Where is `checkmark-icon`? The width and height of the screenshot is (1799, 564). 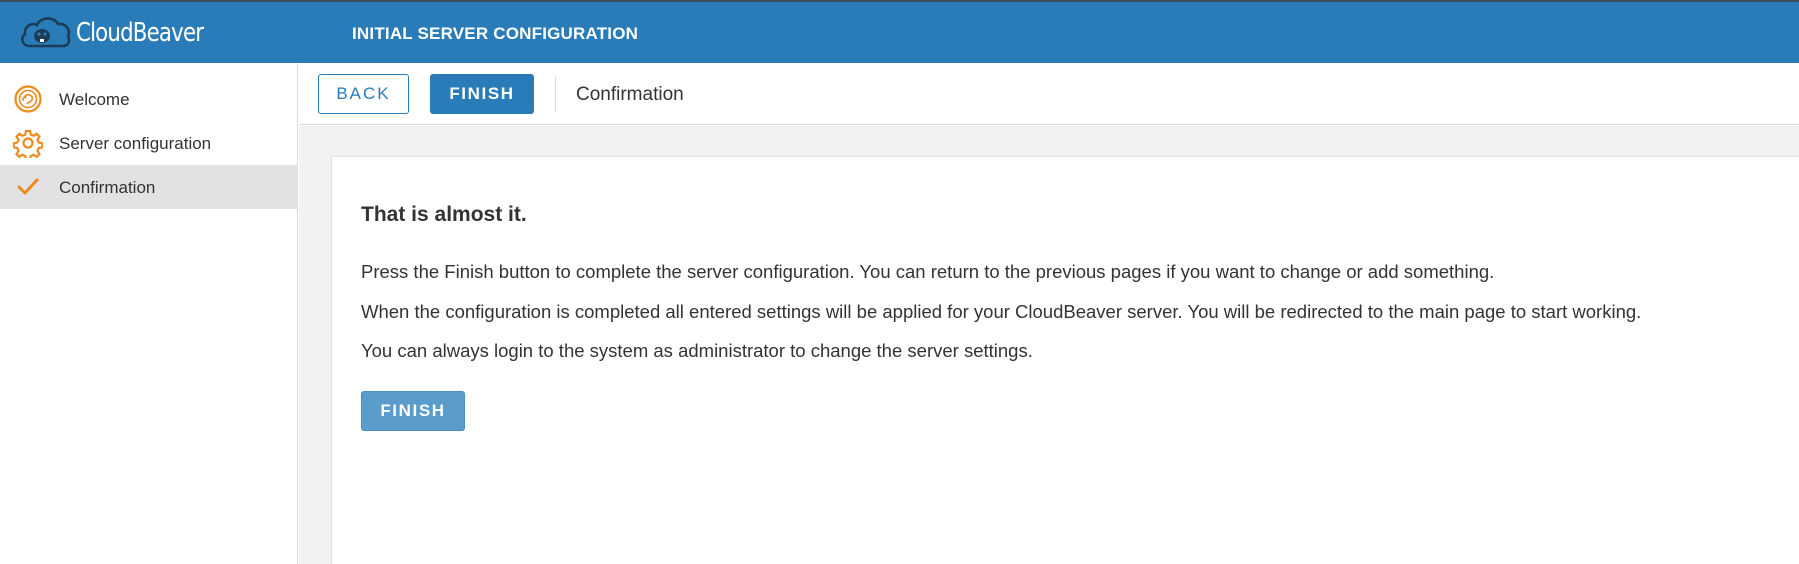
checkmark-icon is located at coordinates (28, 187).